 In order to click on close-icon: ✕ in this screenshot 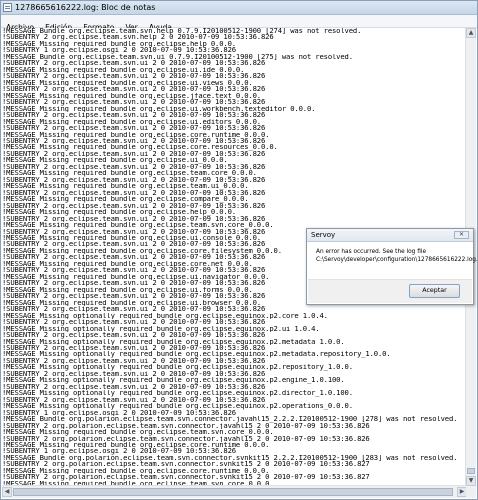, I will do `click(461, 235)`.